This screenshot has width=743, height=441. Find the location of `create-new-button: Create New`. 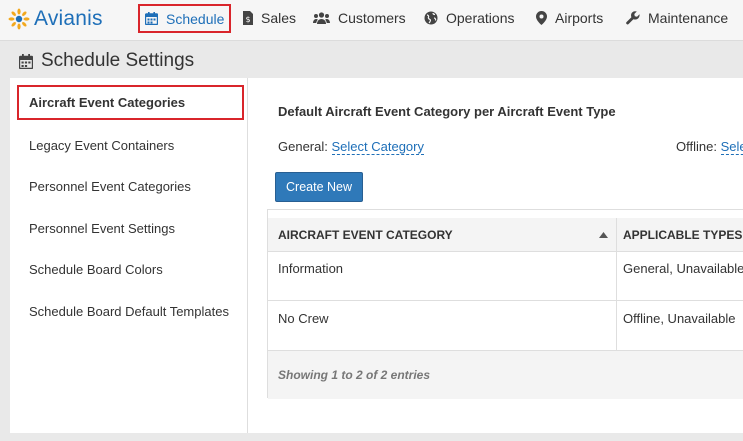

create-new-button: Create New is located at coordinates (319, 187).